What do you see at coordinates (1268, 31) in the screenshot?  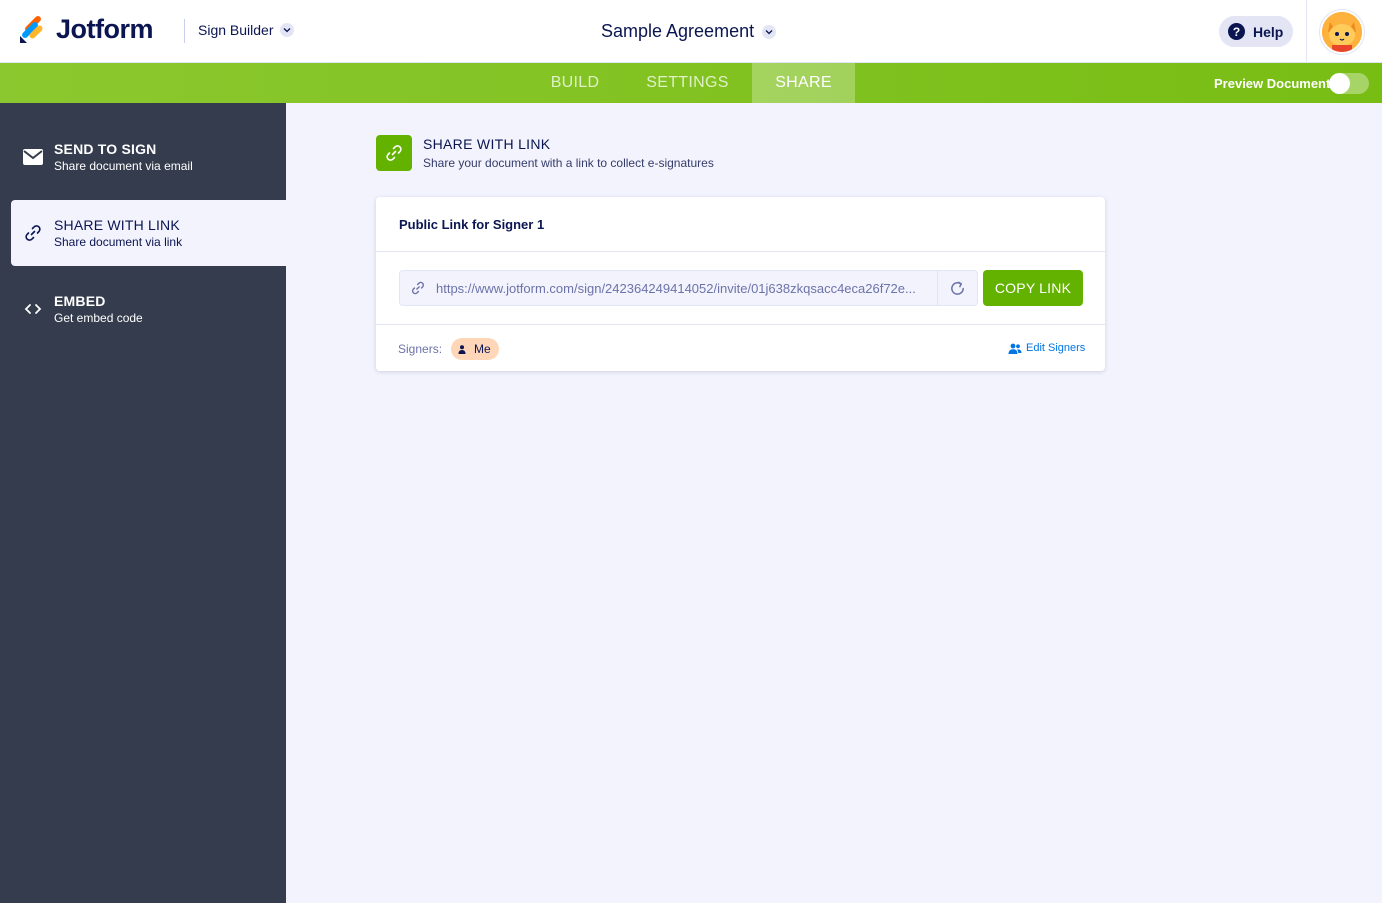 I see `help-label: Help` at bounding box center [1268, 31].